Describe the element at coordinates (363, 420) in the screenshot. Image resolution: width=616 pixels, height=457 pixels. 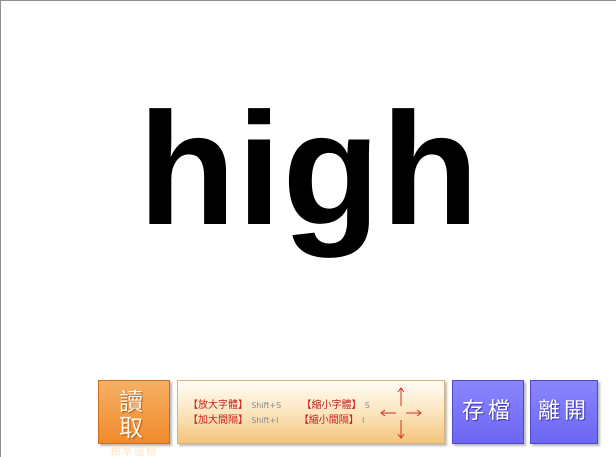
I see `help-decrease-spacing-key: I` at that location.